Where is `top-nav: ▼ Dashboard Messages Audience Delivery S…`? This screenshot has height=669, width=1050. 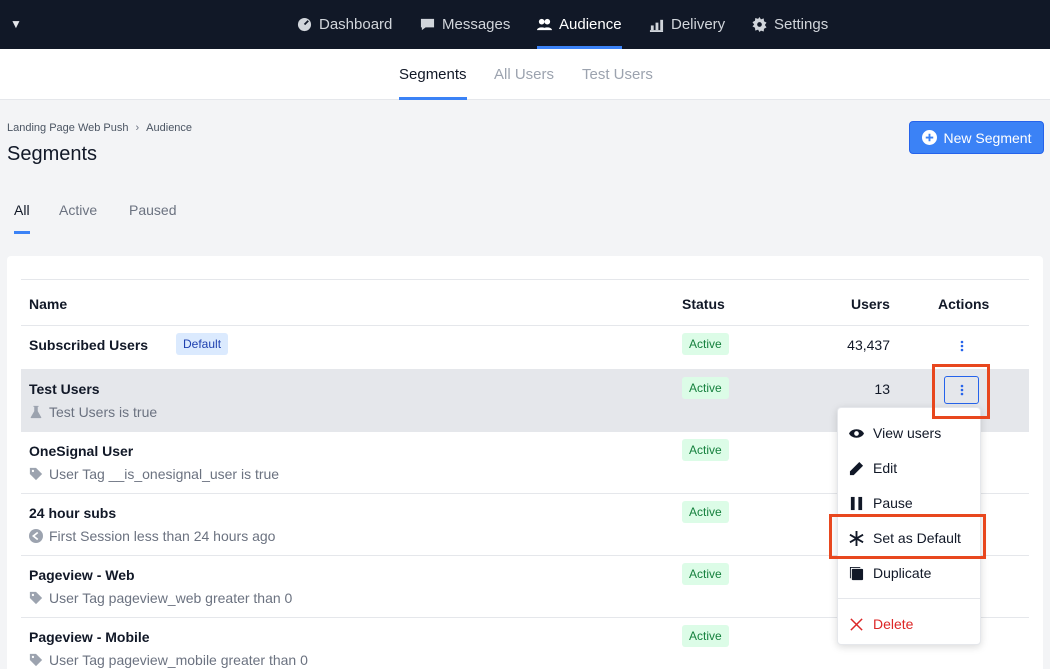 top-nav: ▼ Dashboard Messages Audience Delivery S… is located at coordinates (525, 24).